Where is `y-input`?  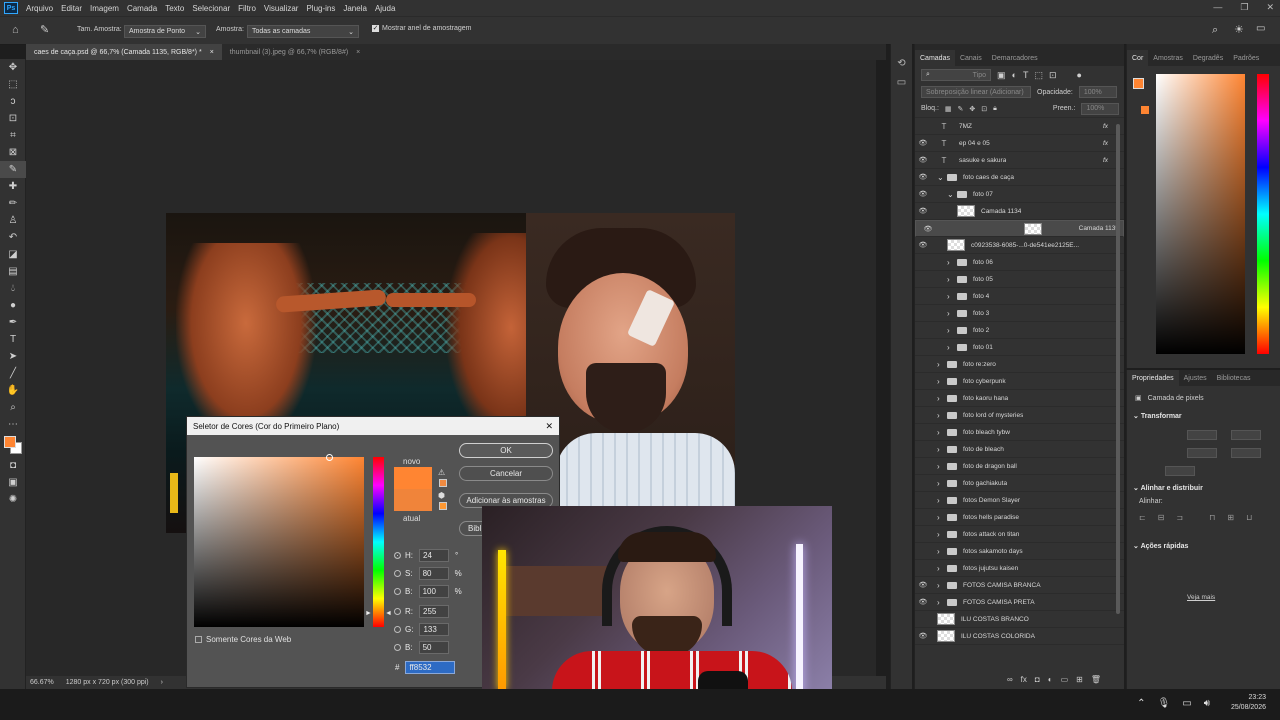 y-input is located at coordinates (1246, 453).